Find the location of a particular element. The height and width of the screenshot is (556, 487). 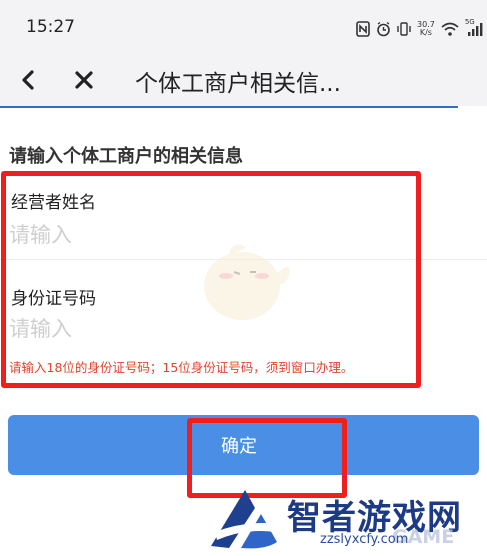

watermark-logo-icon is located at coordinates (245, 519).